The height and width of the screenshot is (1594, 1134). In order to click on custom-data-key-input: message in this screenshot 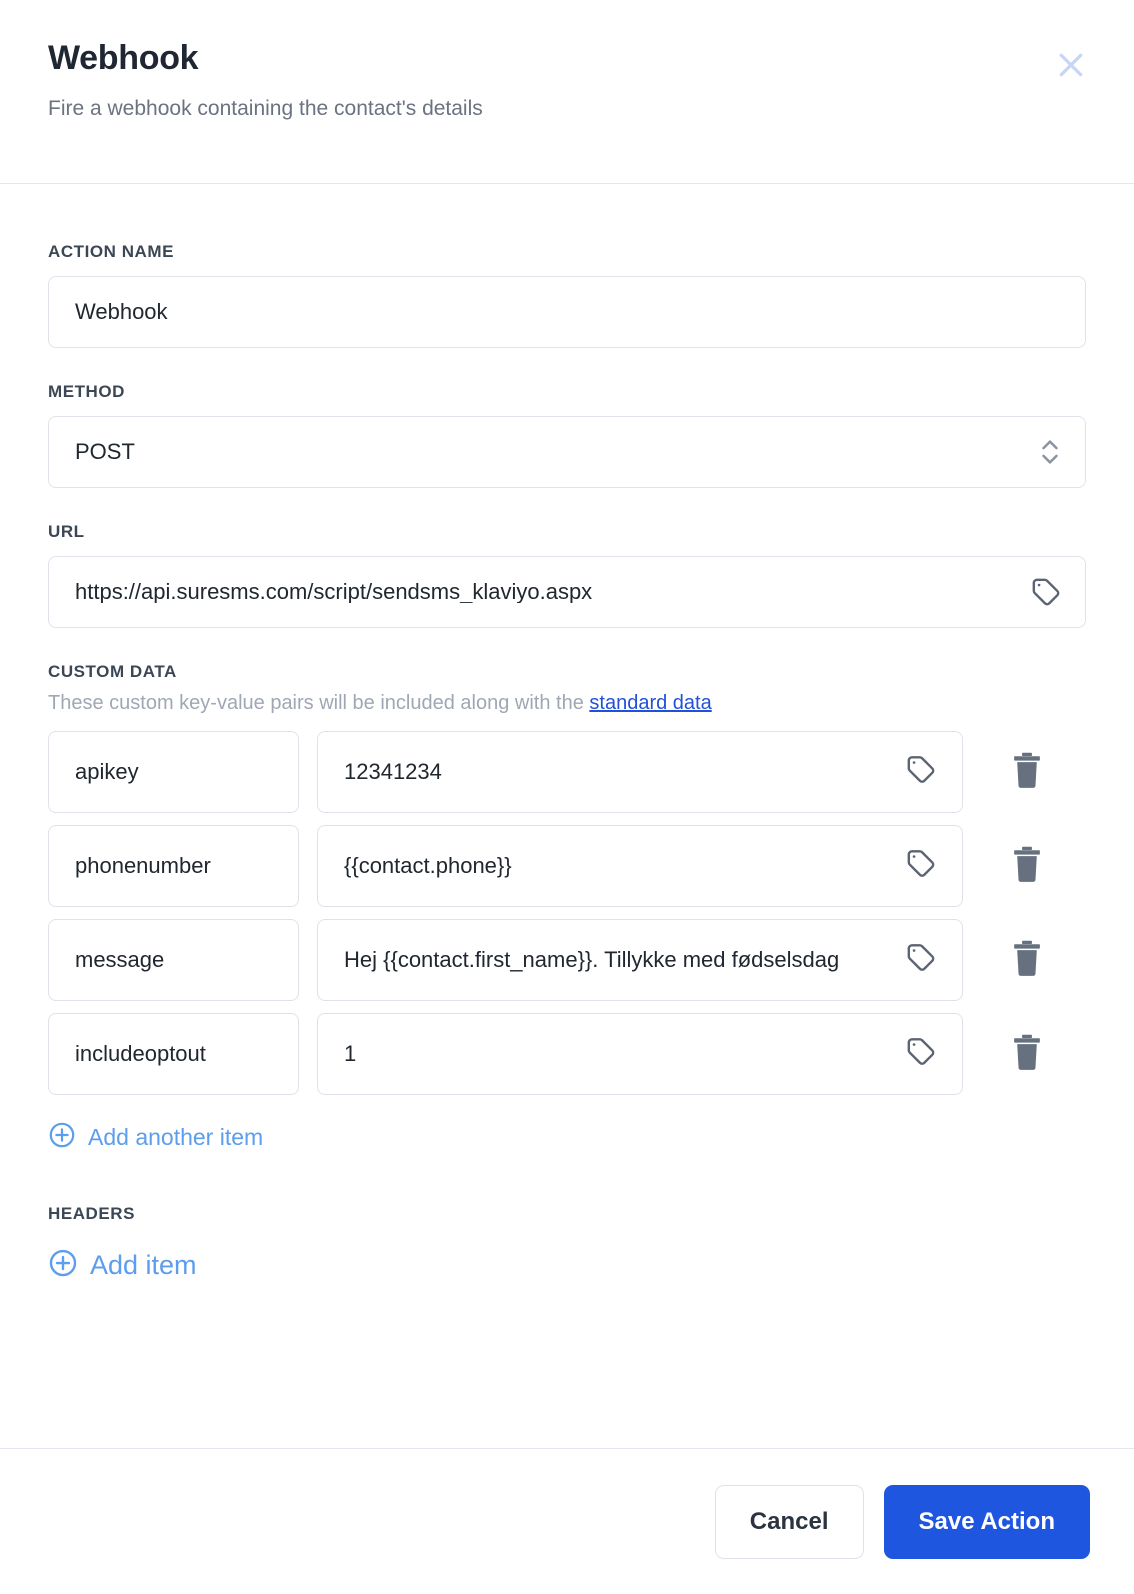, I will do `click(173, 960)`.